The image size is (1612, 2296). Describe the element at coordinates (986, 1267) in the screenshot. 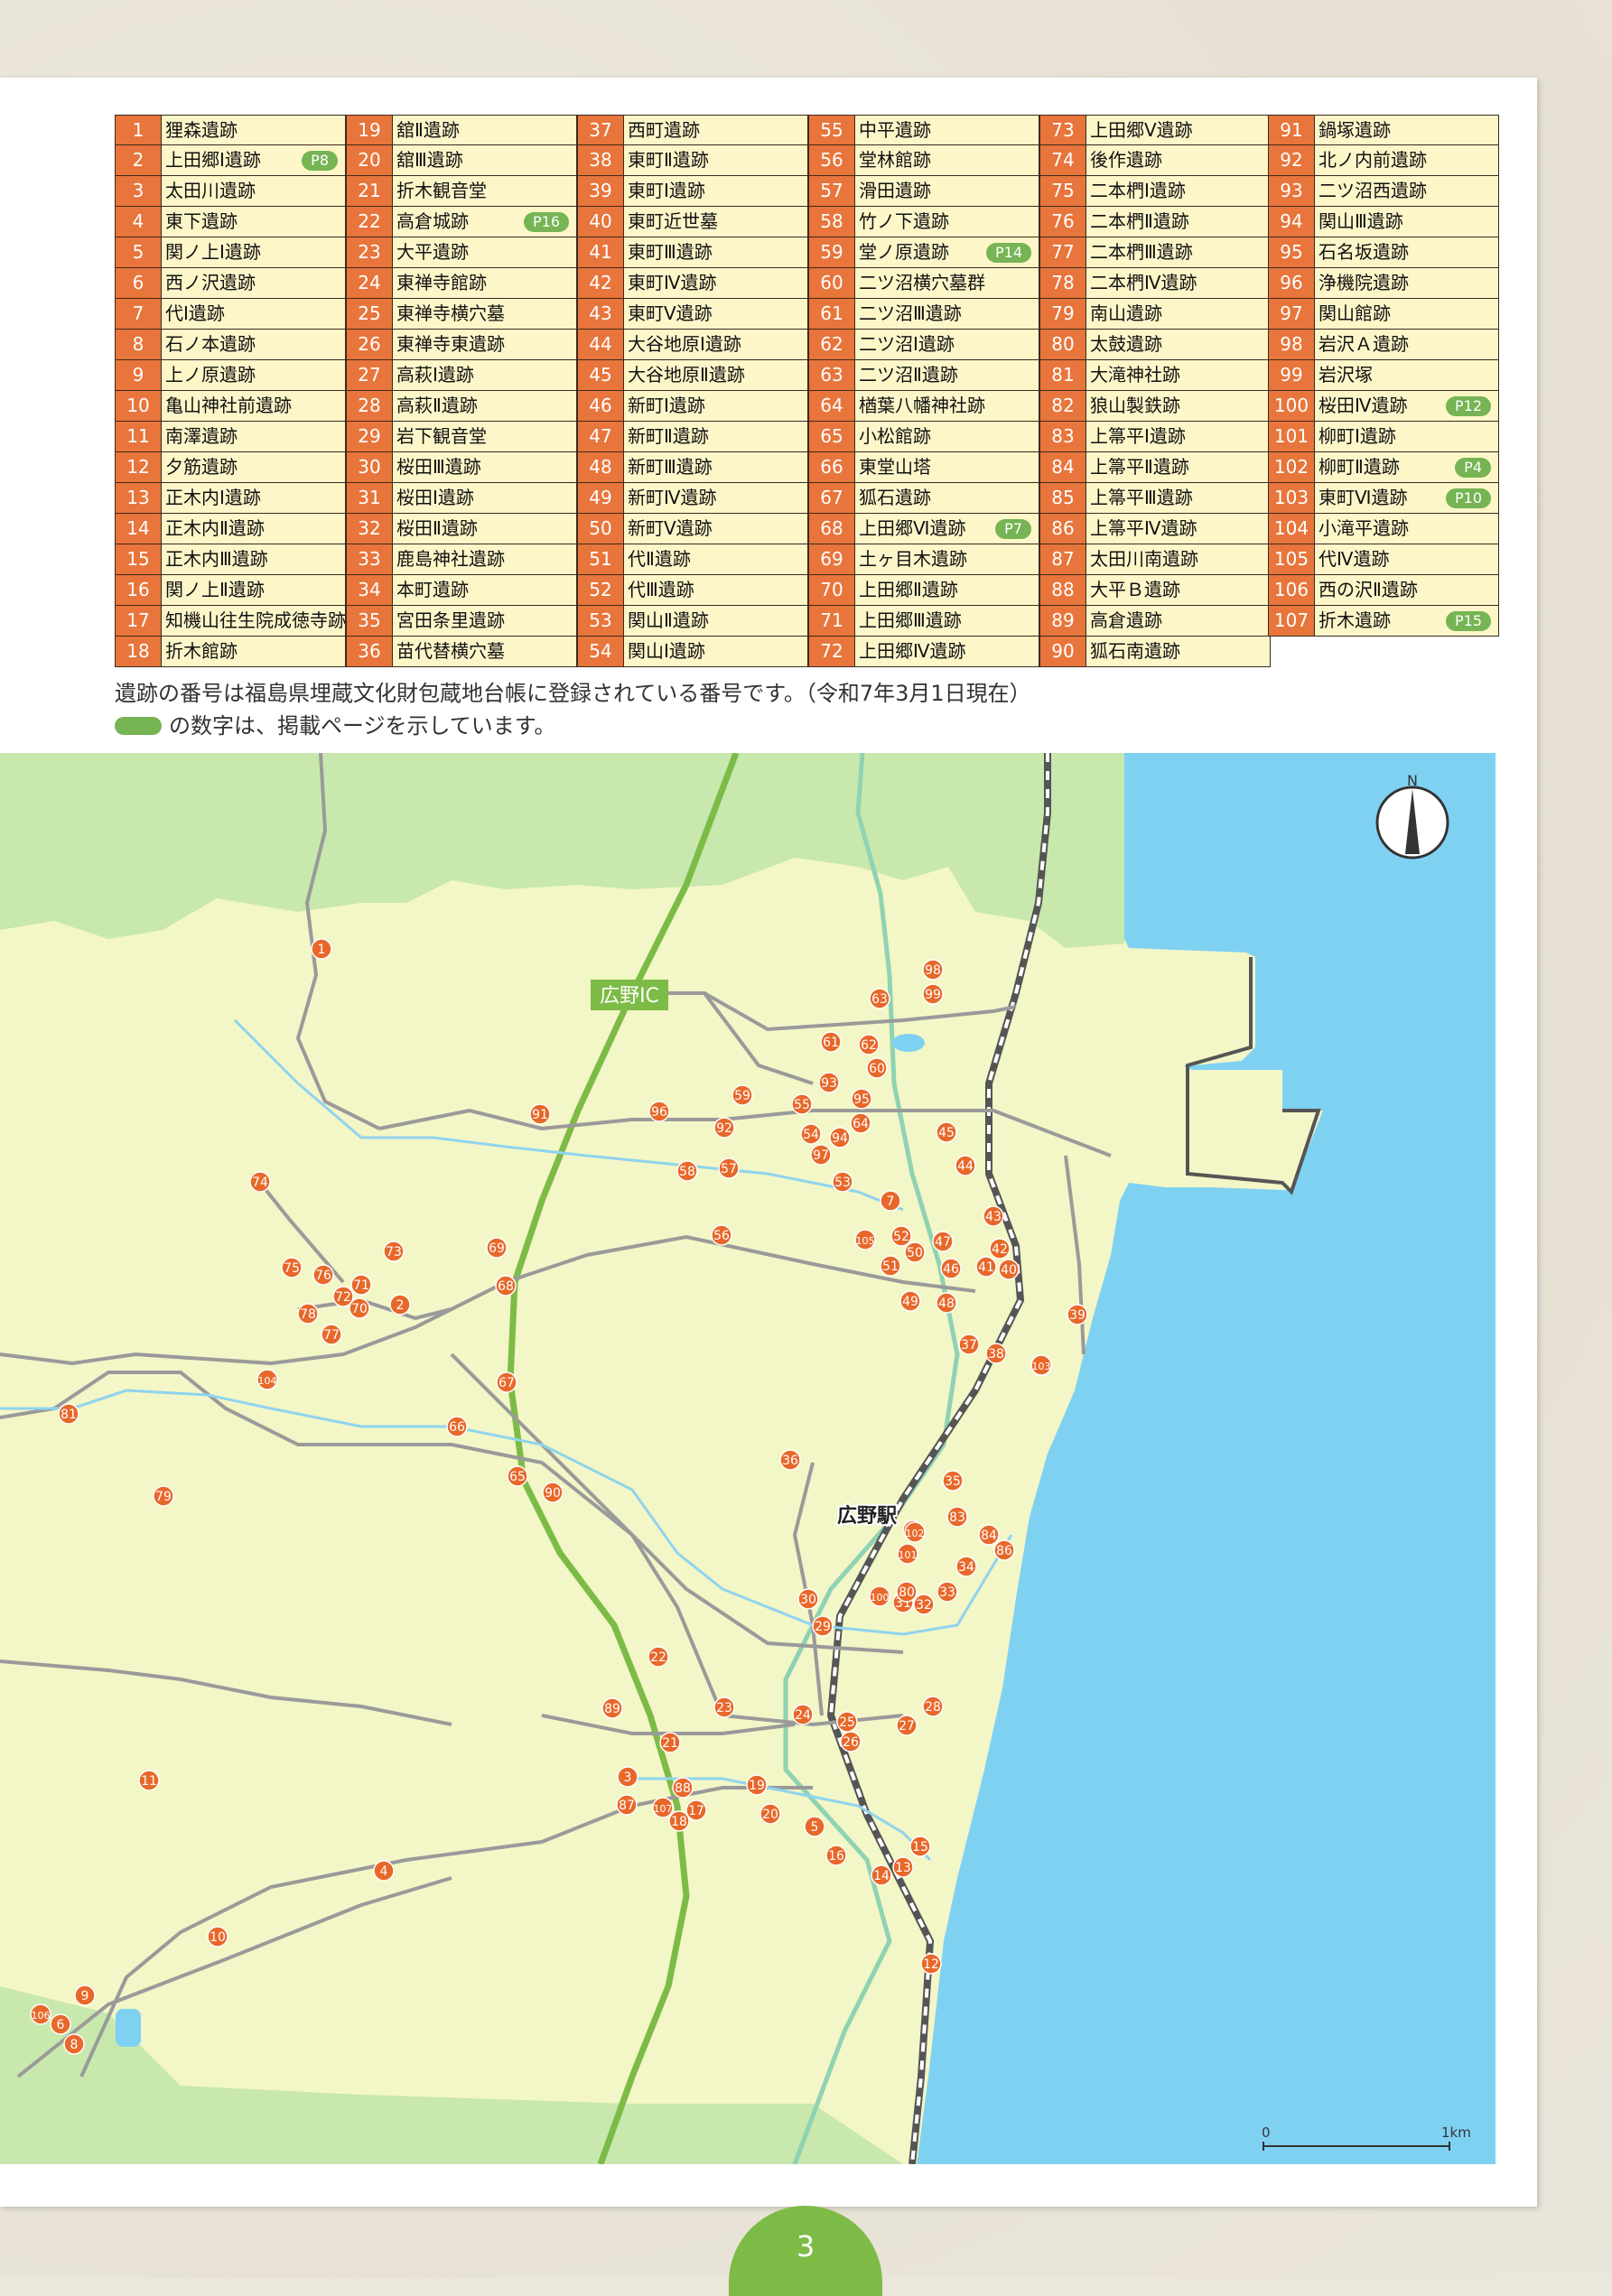

I see `site-marker-41: 41` at that location.